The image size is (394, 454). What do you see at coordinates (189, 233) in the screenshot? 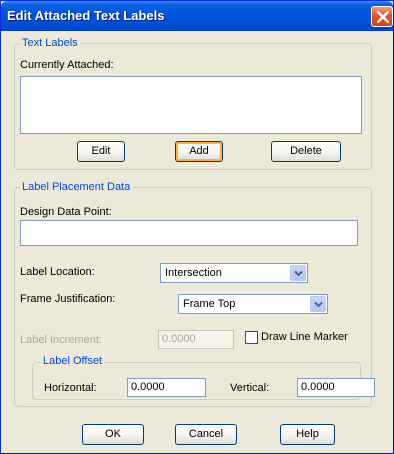
I see `design-data-point-field` at bounding box center [189, 233].